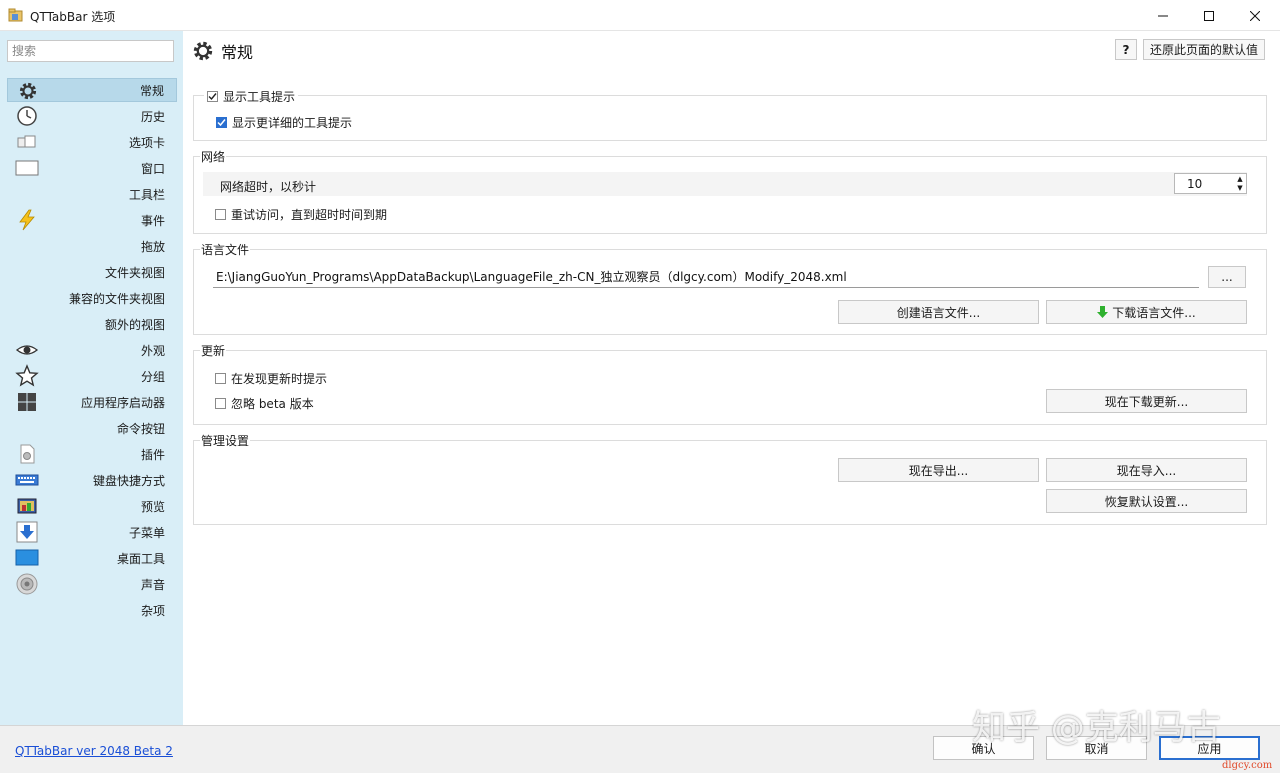  Describe the element at coordinates (90, 51) in the screenshot. I see `search-input` at that location.